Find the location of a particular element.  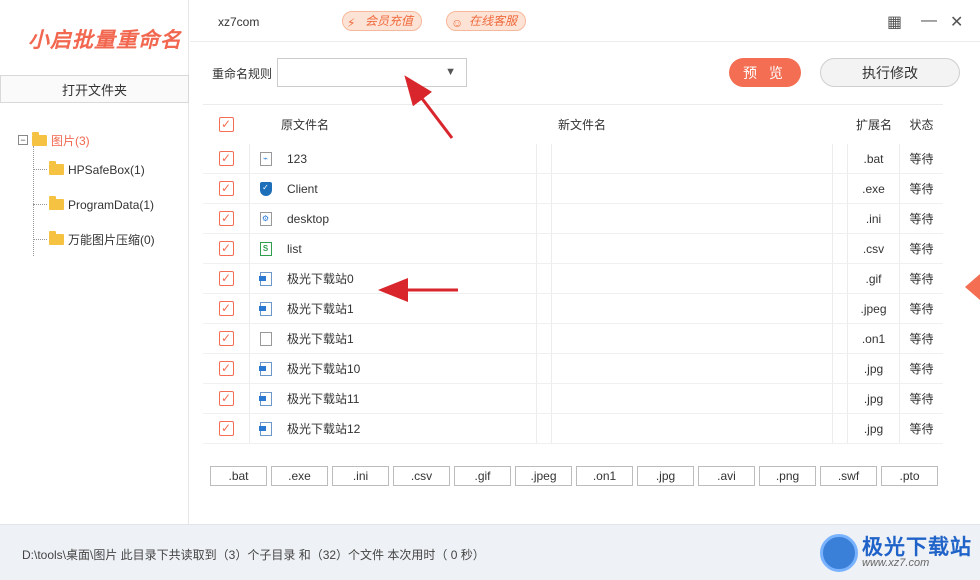

watermark-url: www.xz7.com is located at coordinates (896, 563).